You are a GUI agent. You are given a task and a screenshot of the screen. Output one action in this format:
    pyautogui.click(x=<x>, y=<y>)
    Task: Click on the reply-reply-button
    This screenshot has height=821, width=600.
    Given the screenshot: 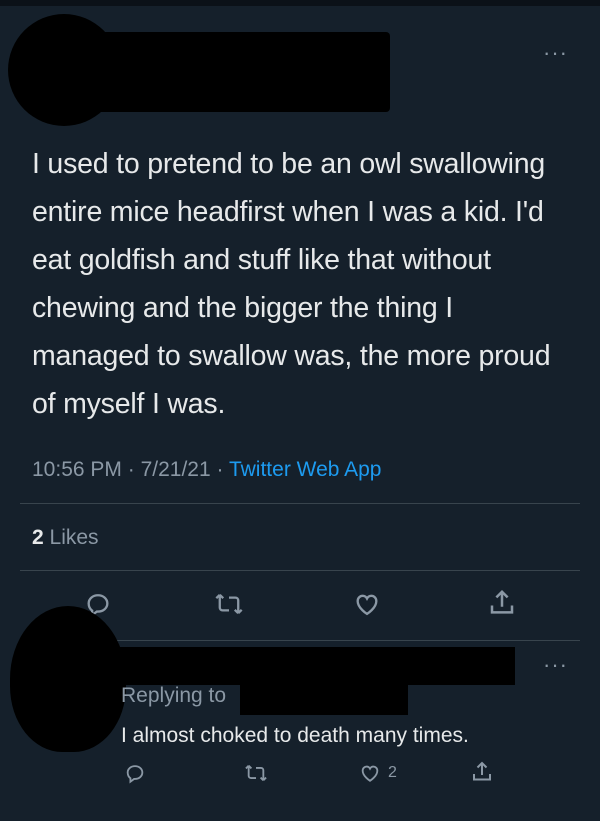 What is the action you would take?
    pyautogui.click(x=135, y=773)
    